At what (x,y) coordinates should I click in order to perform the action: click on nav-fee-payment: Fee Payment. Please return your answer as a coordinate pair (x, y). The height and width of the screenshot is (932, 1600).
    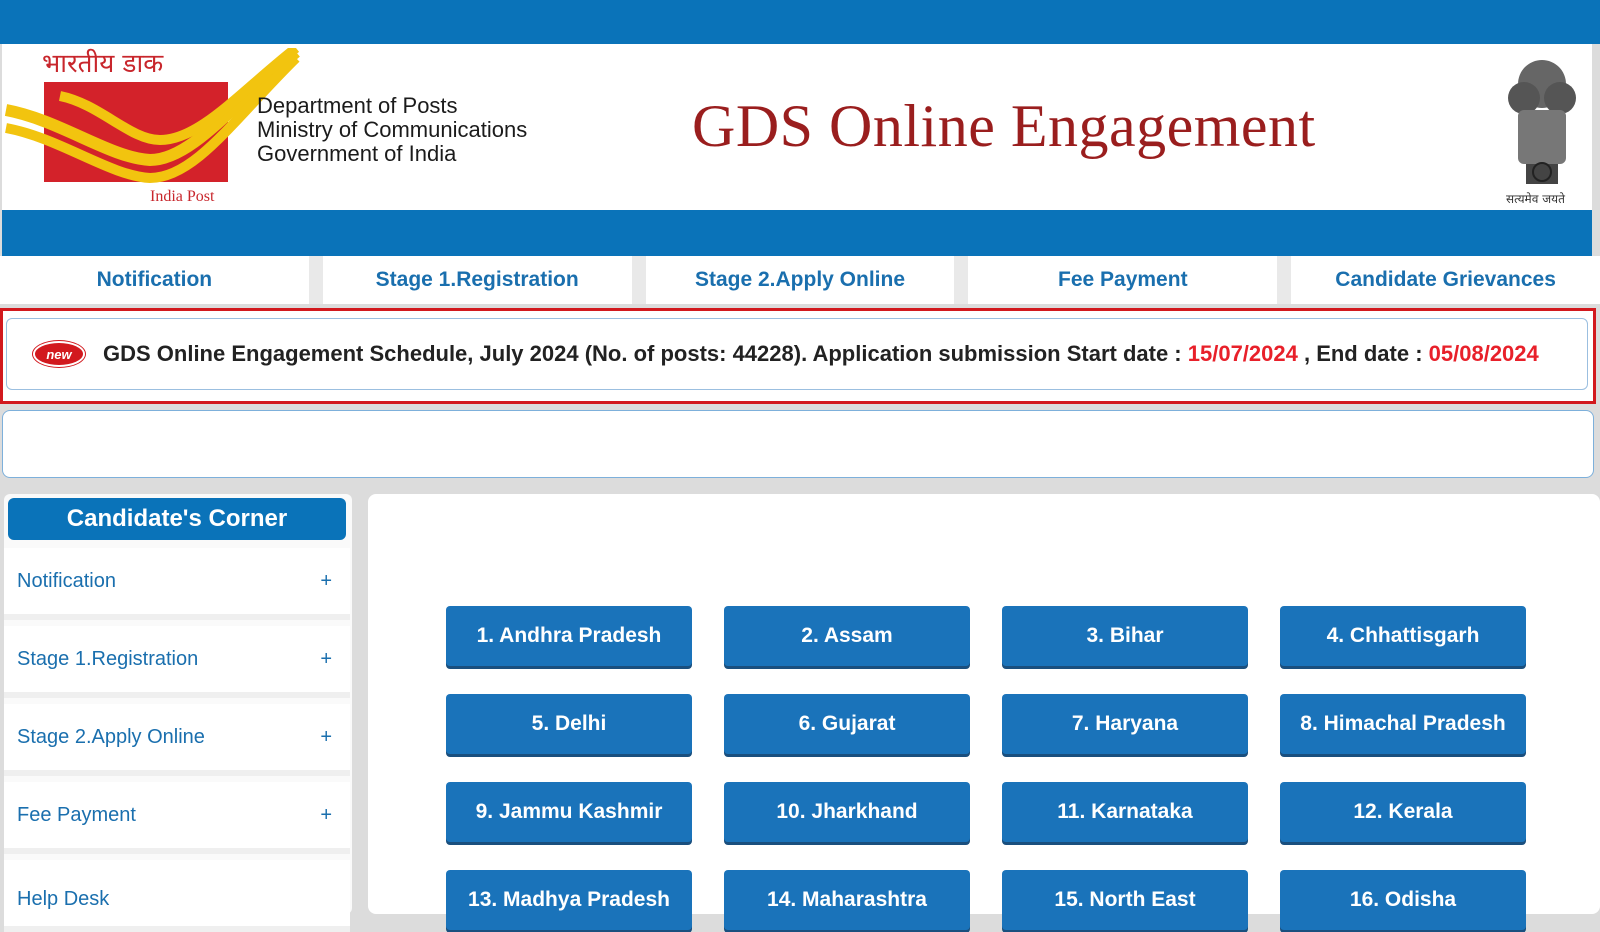
    Looking at the image, I should click on (1123, 280).